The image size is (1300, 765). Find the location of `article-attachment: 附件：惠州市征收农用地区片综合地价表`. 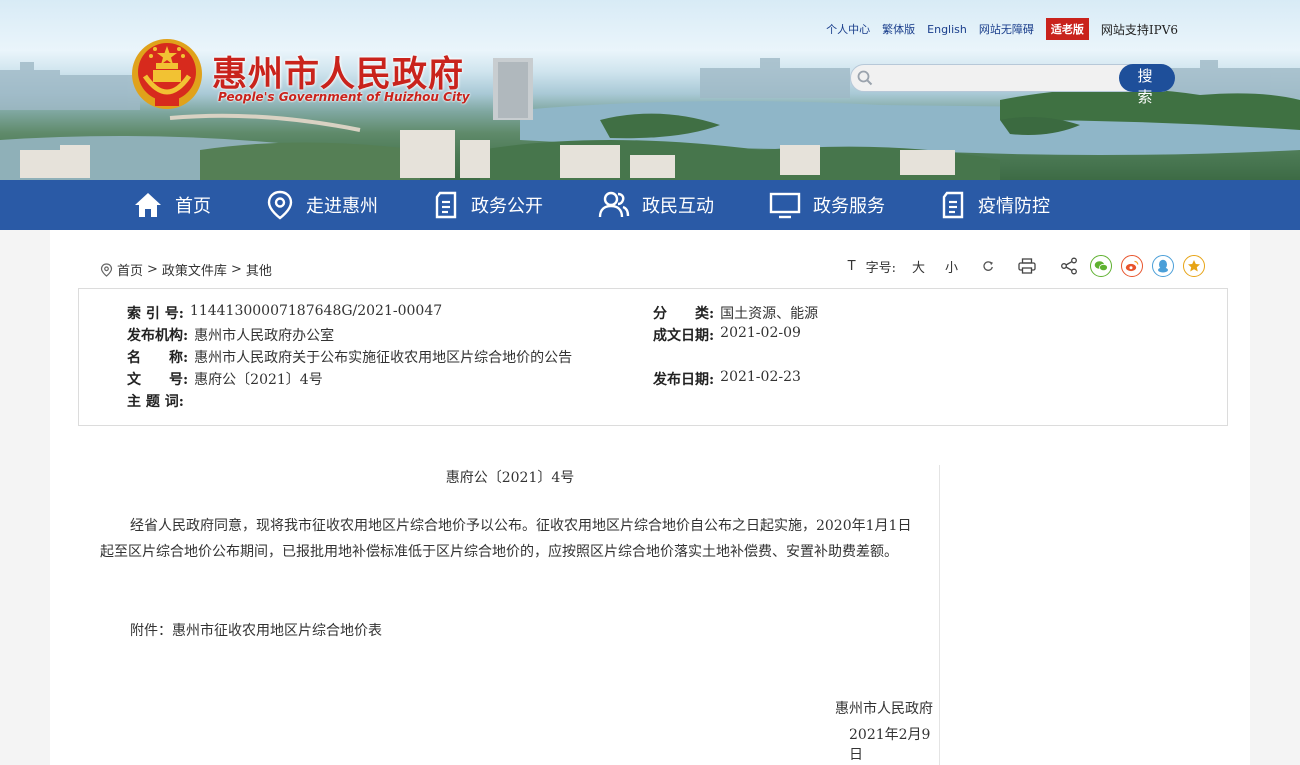

article-attachment: 附件：惠州市征收农用地区片综合地价表 is located at coordinates (256, 630).